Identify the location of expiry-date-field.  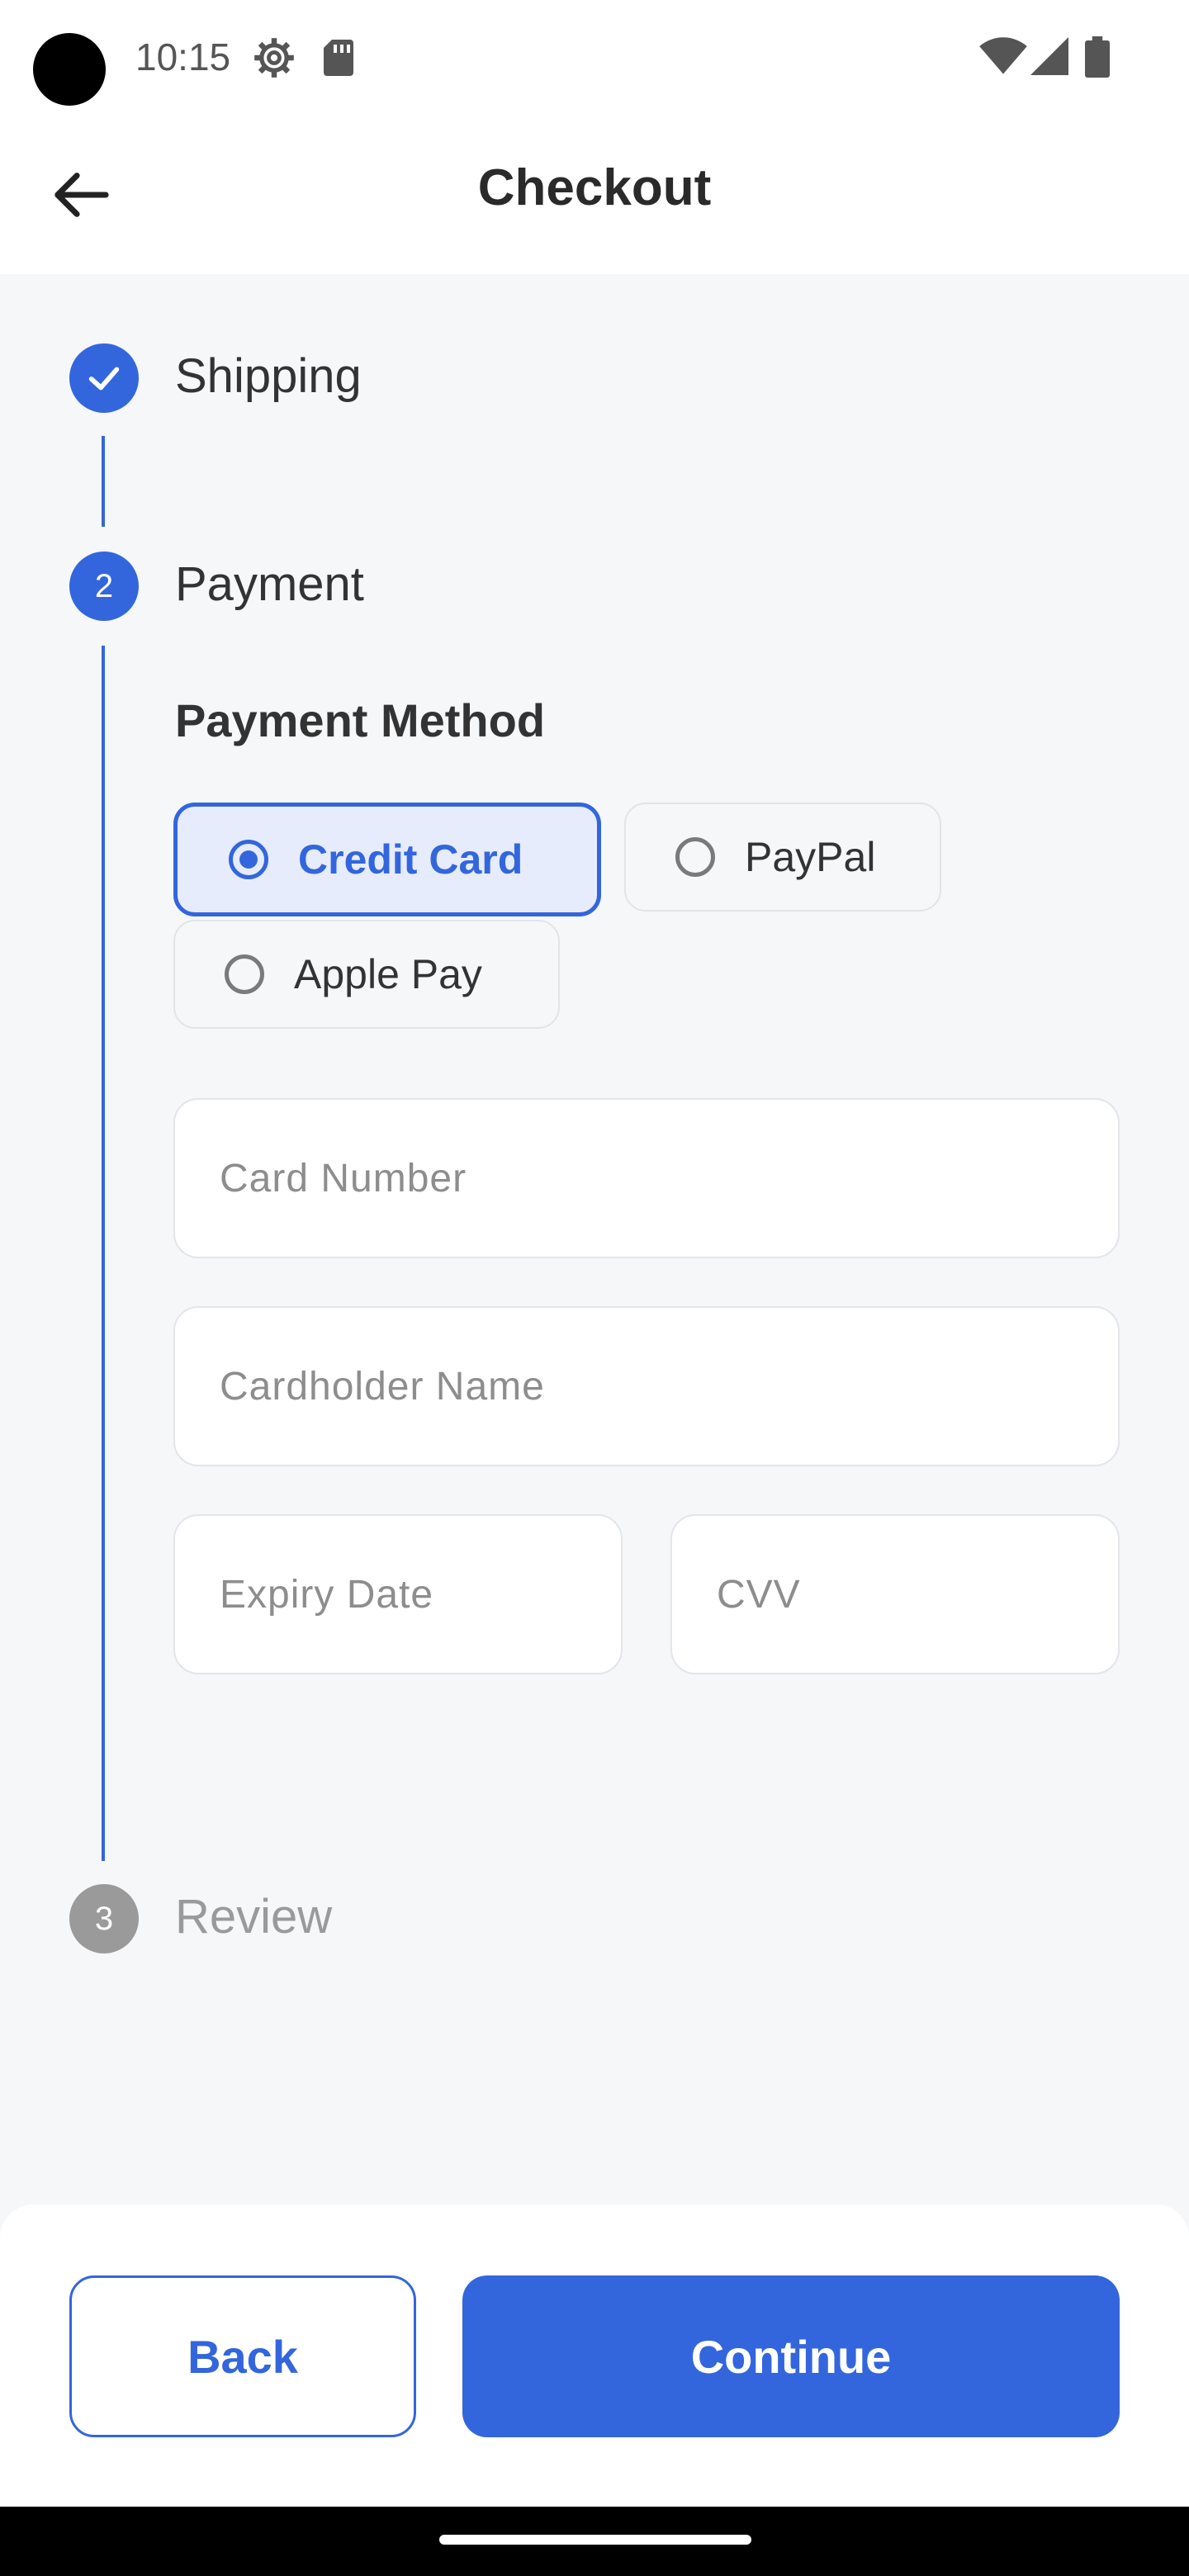
(398, 1594).